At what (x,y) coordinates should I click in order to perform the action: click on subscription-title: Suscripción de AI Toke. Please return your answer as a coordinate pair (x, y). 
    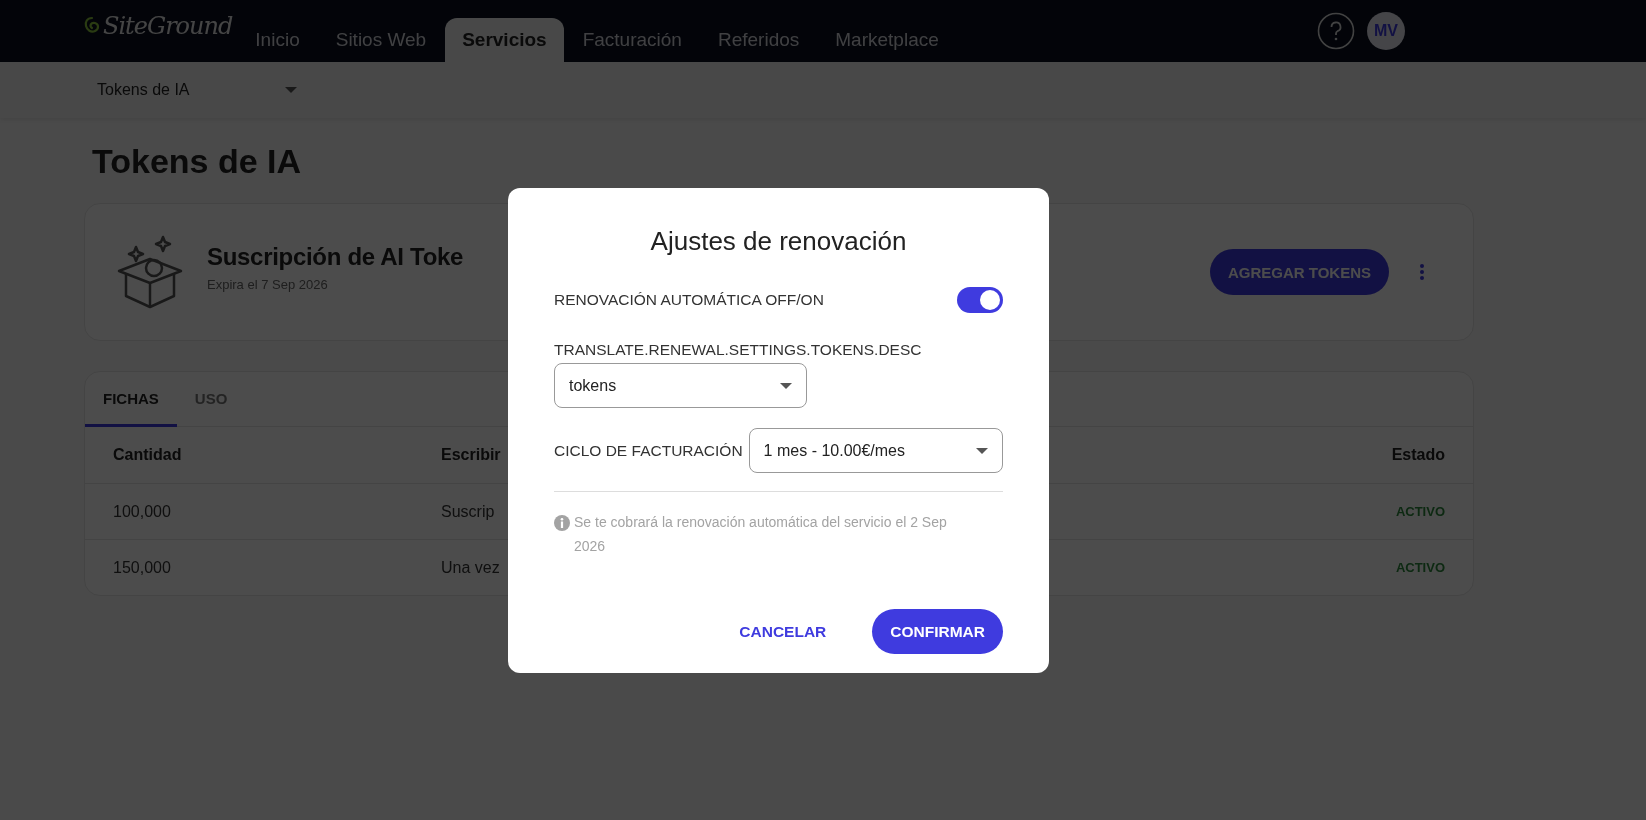
    Looking at the image, I should click on (335, 256).